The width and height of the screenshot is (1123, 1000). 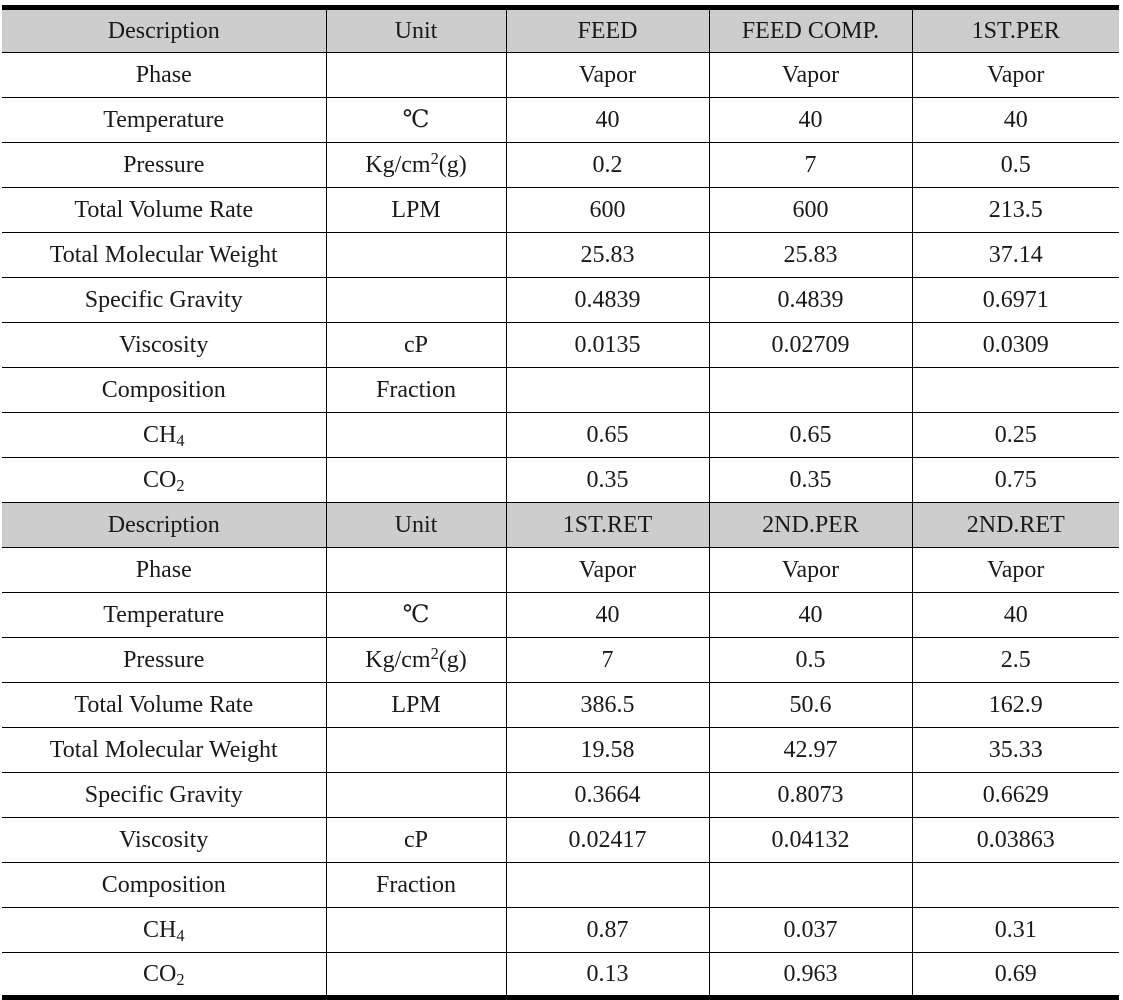 What do you see at coordinates (560, 300) in the screenshot?
I see `table-row: Specific Gravity 0.4839 0.4839 0.6971` at bounding box center [560, 300].